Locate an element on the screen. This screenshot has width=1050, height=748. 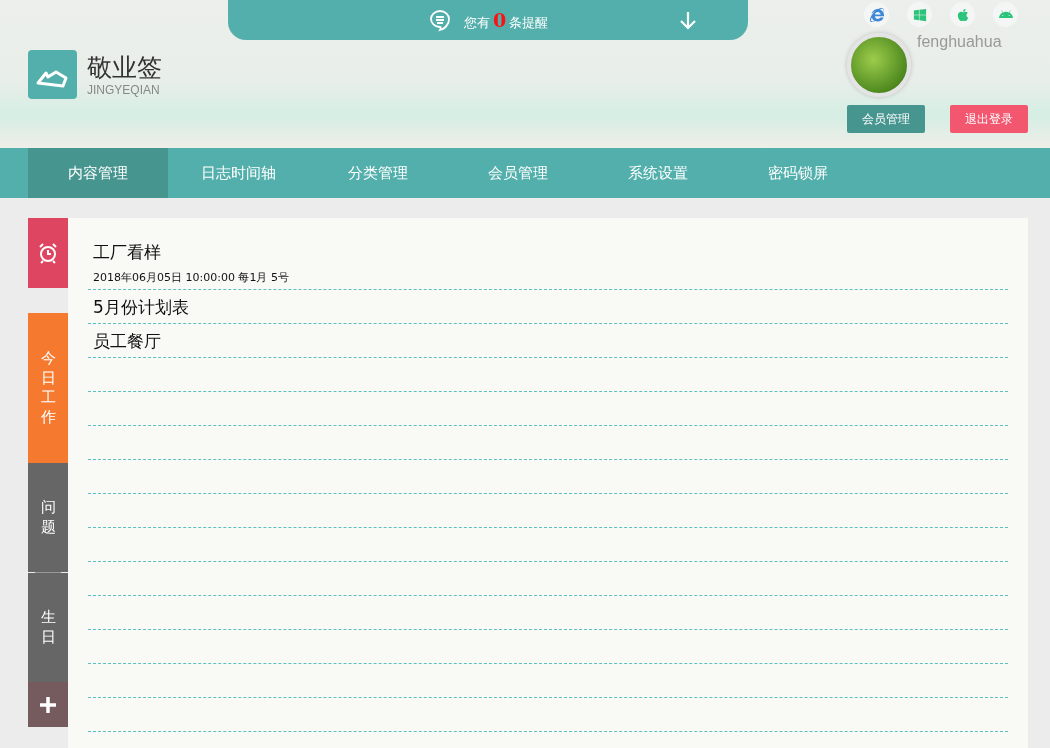
nav-tab: 密码锁屏 is located at coordinates (798, 173).